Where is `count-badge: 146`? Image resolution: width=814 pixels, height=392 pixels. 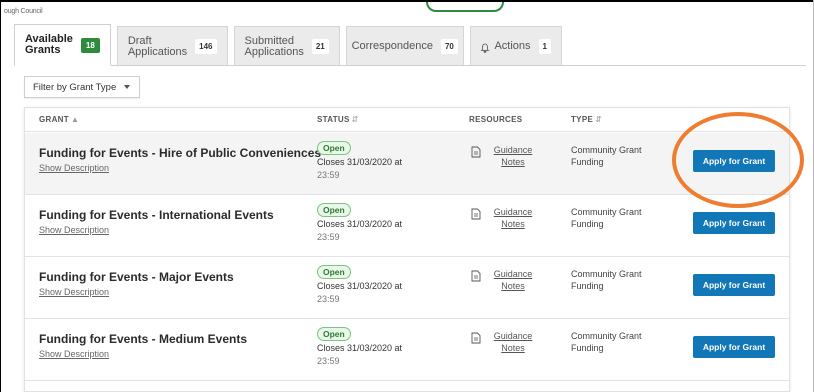 count-badge: 146 is located at coordinates (206, 46).